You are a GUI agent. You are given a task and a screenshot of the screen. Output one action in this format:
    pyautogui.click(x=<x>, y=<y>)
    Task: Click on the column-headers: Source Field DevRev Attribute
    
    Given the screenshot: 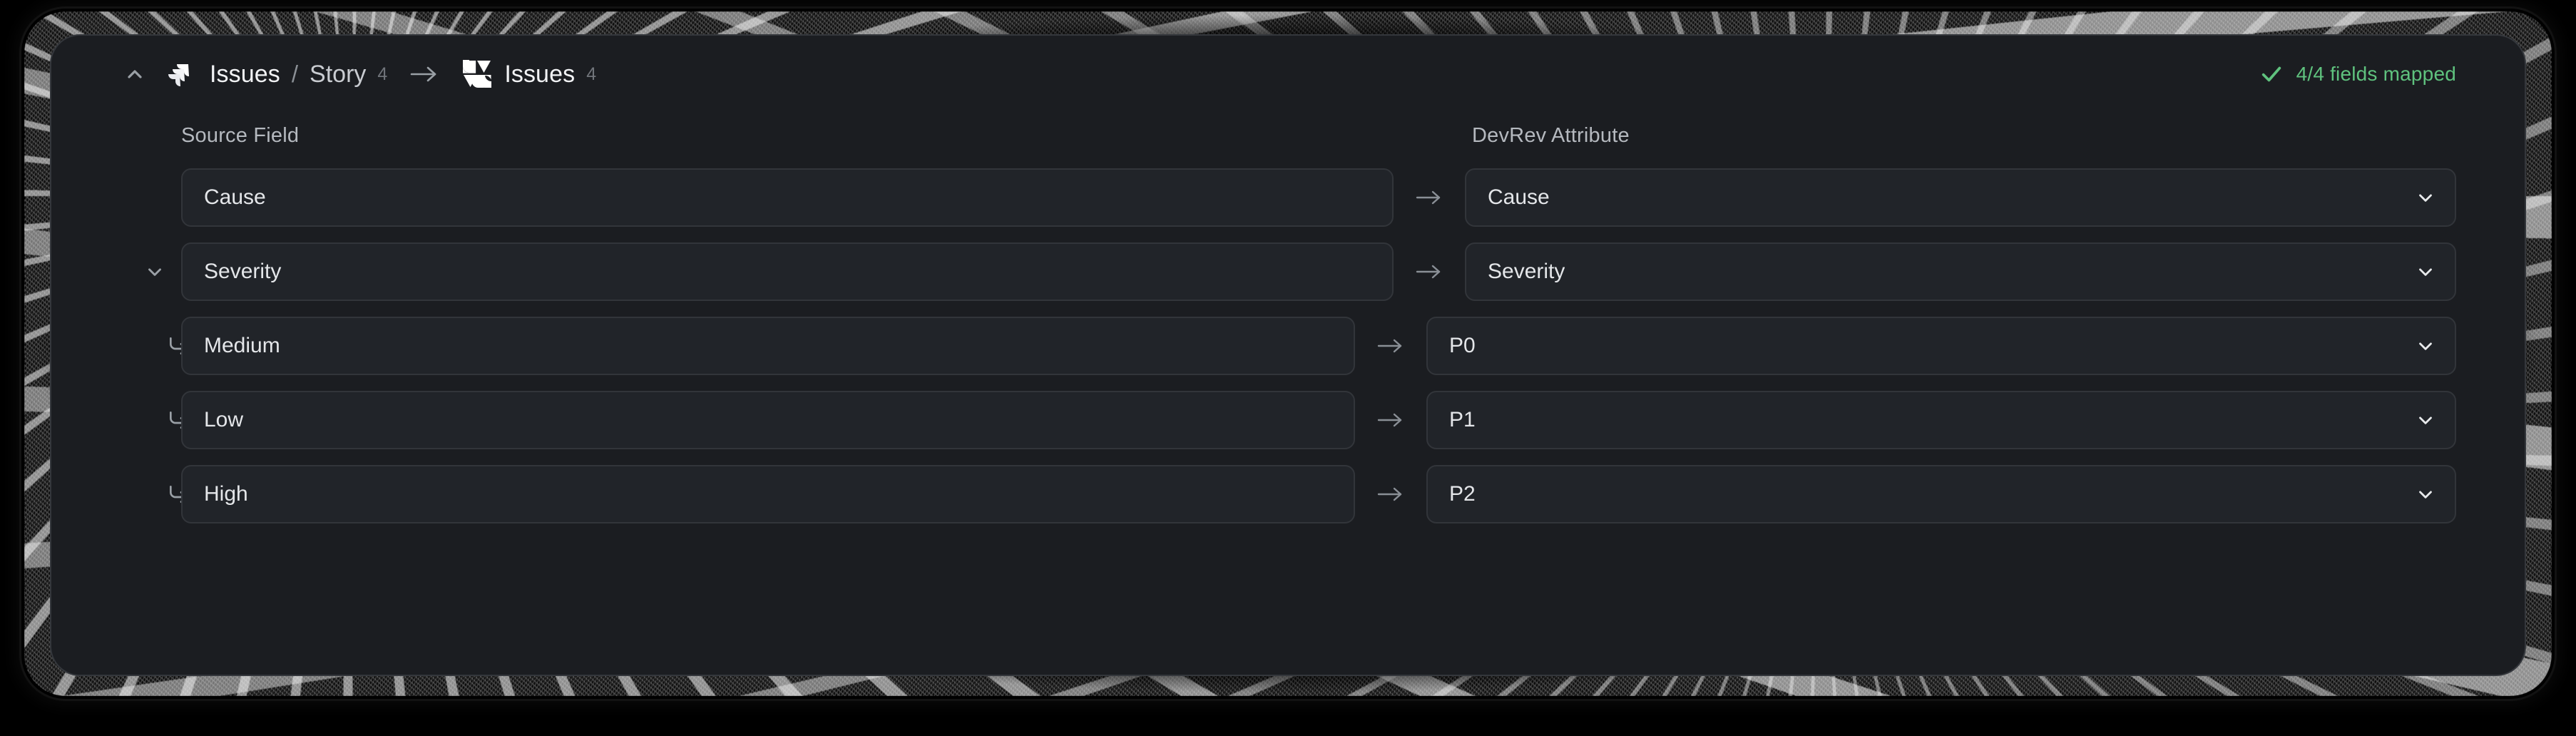 What is the action you would take?
    pyautogui.click(x=1288, y=135)
    